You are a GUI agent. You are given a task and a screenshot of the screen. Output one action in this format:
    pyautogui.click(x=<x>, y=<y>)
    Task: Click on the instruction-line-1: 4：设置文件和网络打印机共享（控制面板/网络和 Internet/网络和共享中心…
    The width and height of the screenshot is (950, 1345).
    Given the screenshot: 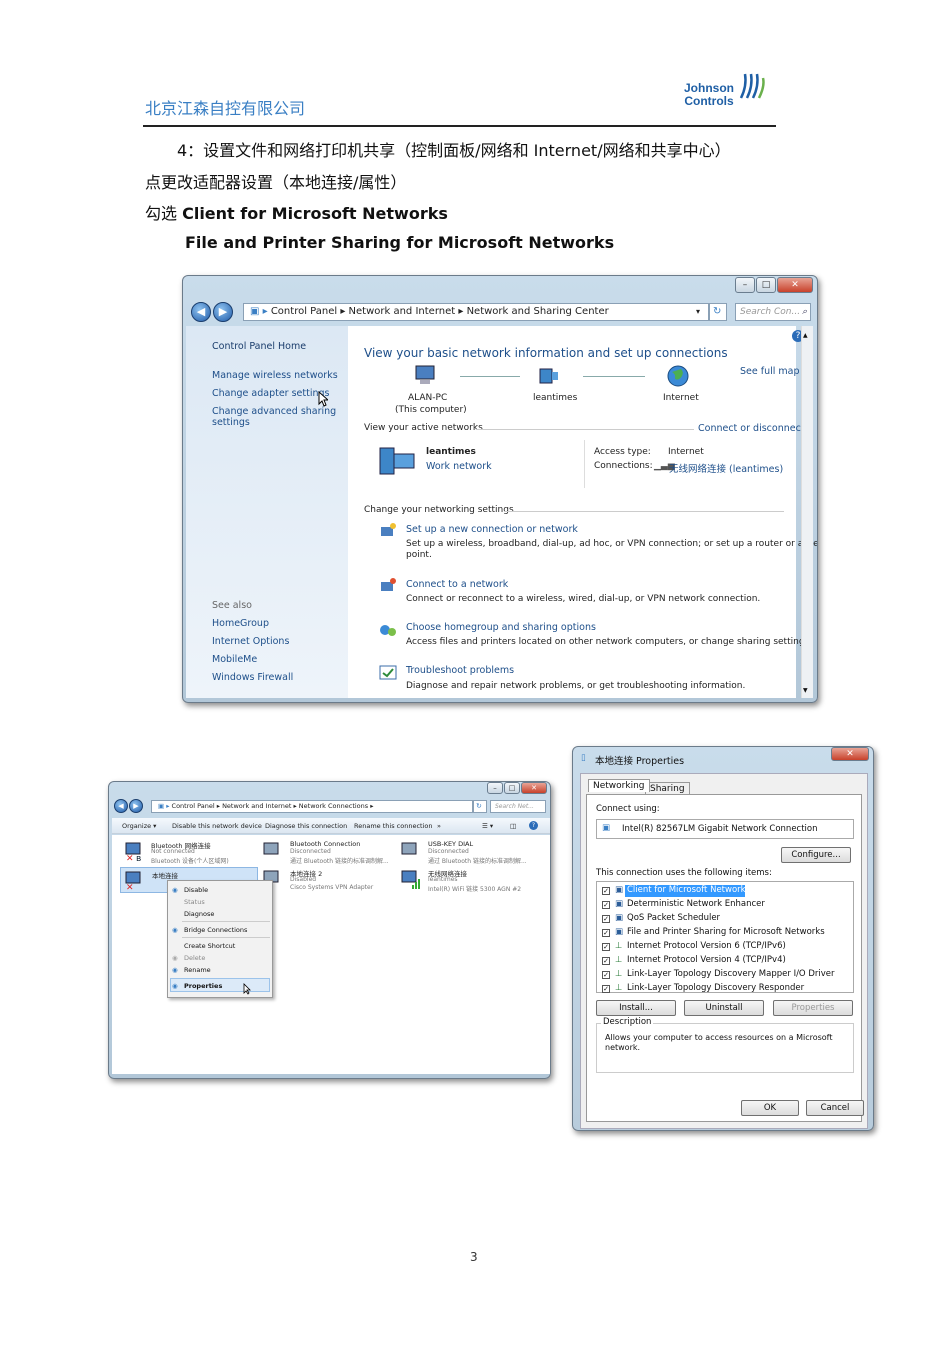 What is the action you would take?
    pyautogui.click(x=454, y=150)
    